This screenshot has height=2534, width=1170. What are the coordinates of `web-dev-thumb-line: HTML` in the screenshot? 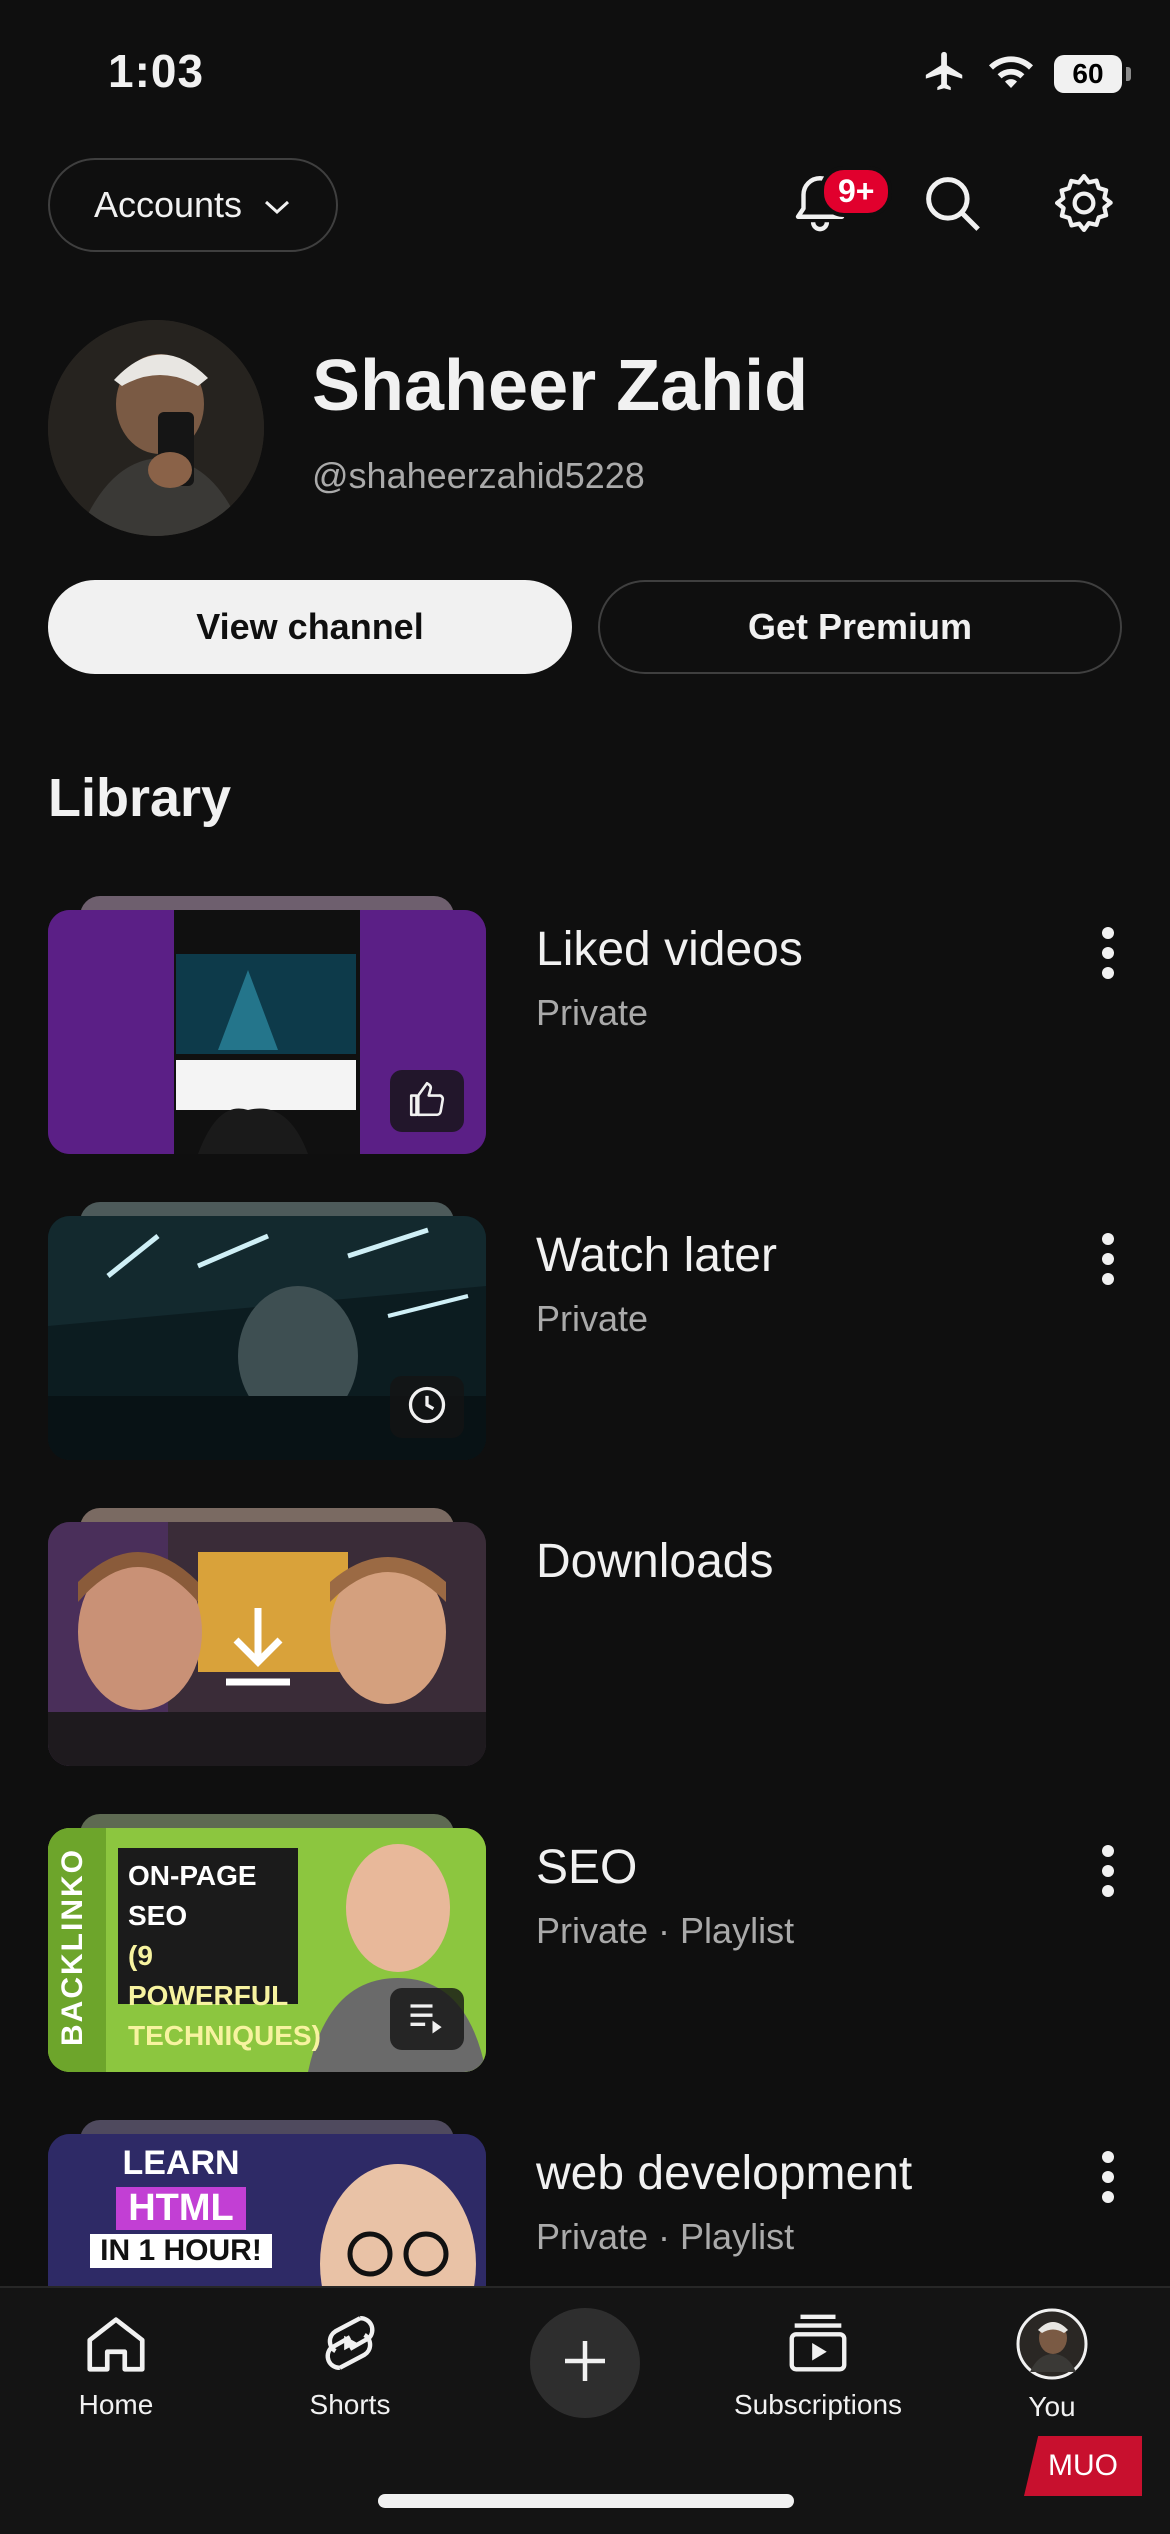 It's located at (181, 2208).